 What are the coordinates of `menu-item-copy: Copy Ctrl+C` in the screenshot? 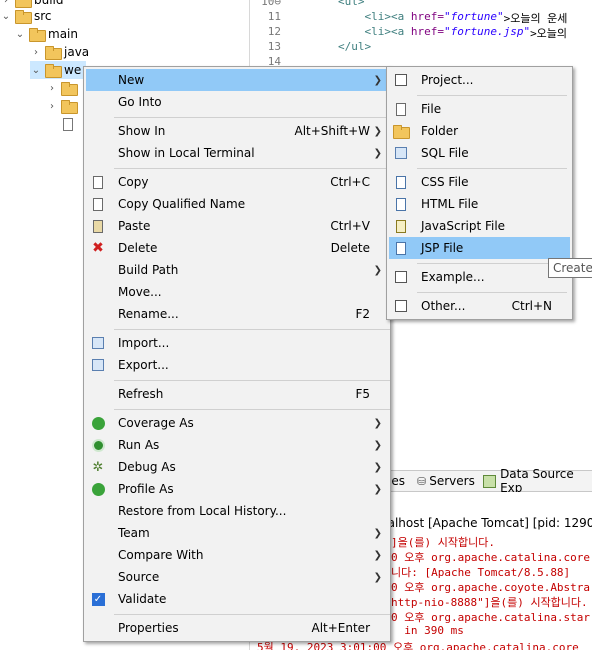 It's located at (237, 182).